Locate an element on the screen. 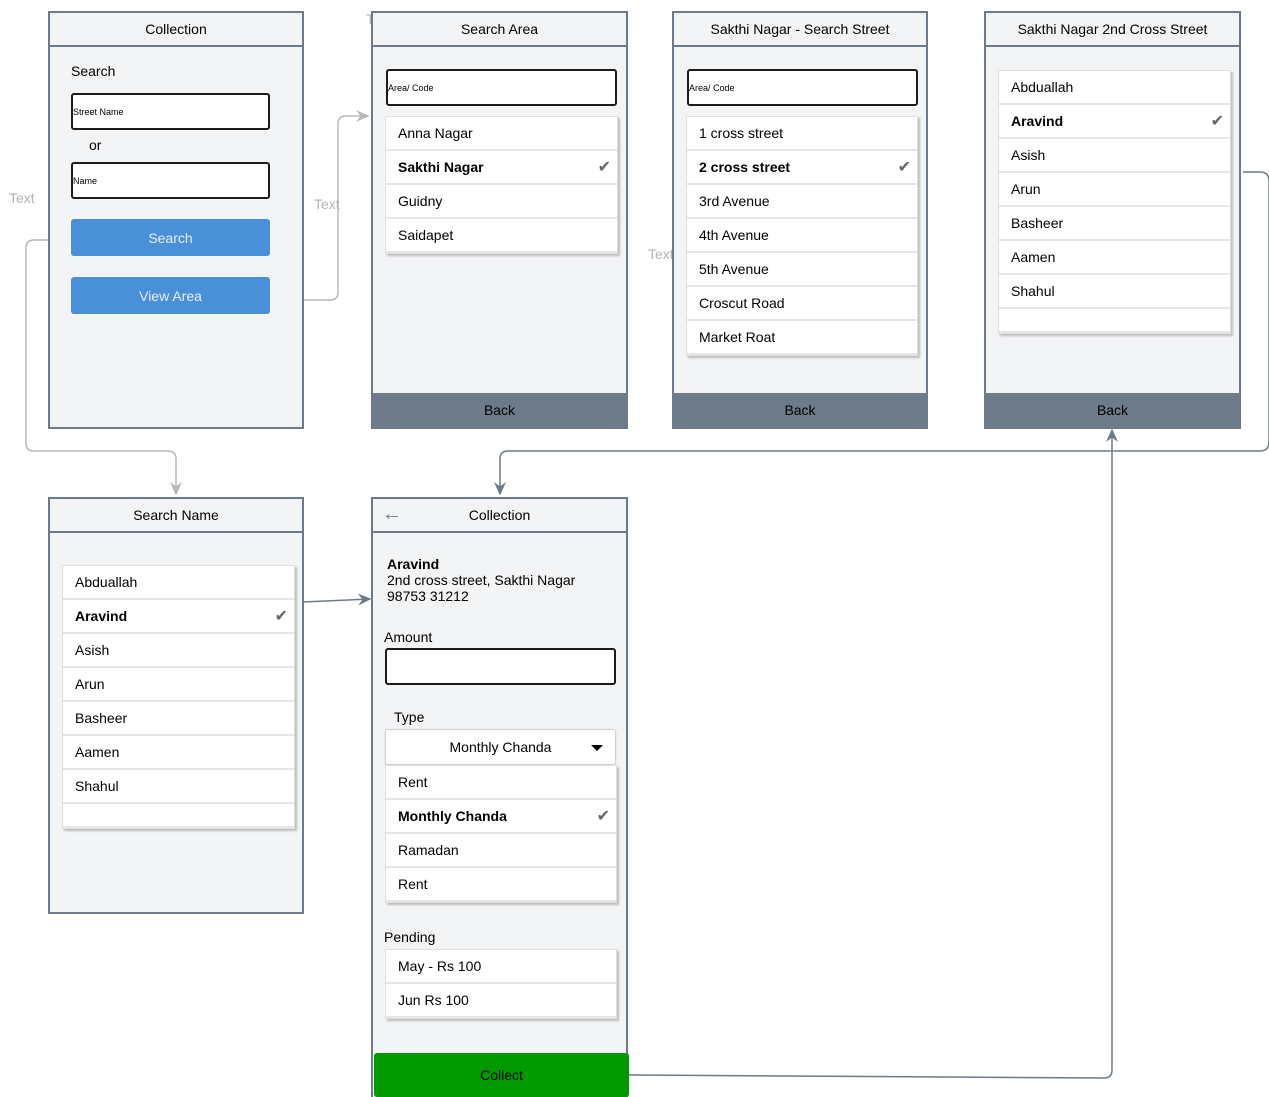 The height and width of the screenshot is (1097, 1269). list-item: Saidapet is located at coordinates (501, 236).